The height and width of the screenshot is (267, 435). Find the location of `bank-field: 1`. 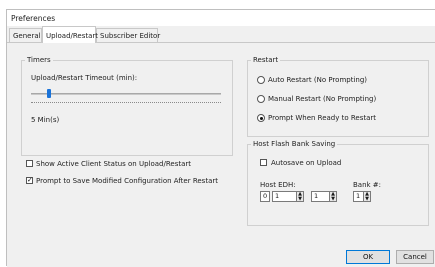

bank-field: 1 is located at coordinates (358, 196).